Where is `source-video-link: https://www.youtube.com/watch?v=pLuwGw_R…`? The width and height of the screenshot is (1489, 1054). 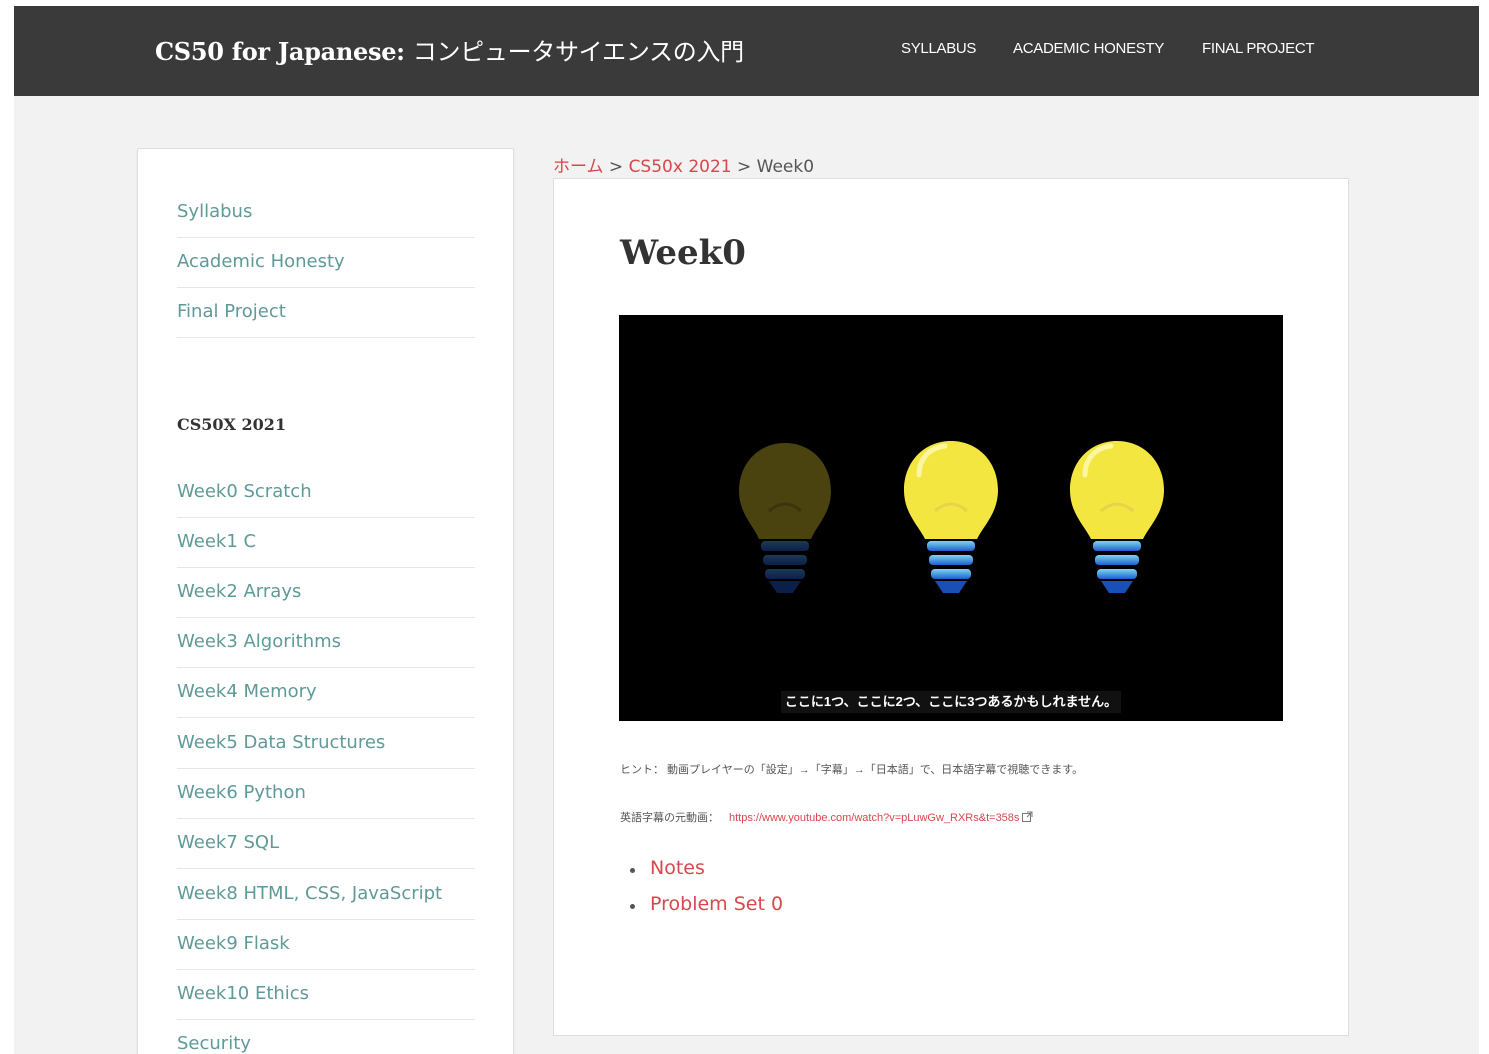
source-video-link: https://www.youtube.com/watch?v=pLuwGw_R… is located at coordinates (874, 818).